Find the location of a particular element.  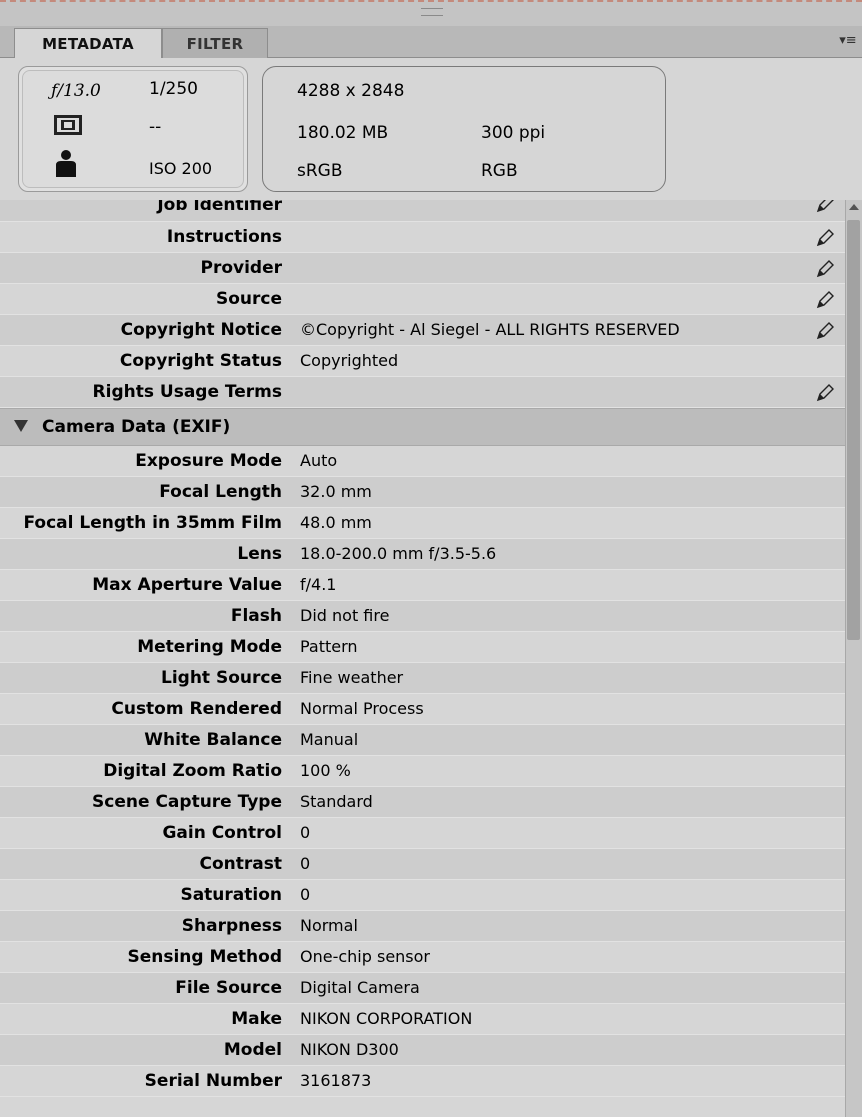

panel-menu-icon: ▾≡ is located at coordinates (848, 41).